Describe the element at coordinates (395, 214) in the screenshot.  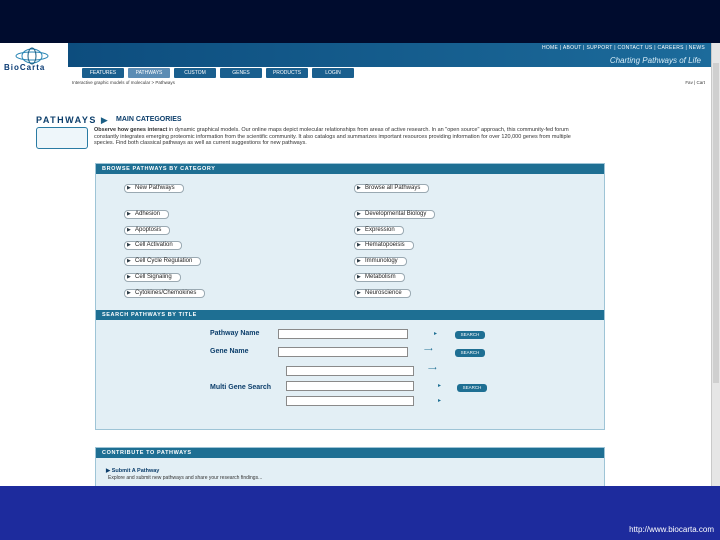
I see `category-developmental-biology: Developmental Biology` at that location.